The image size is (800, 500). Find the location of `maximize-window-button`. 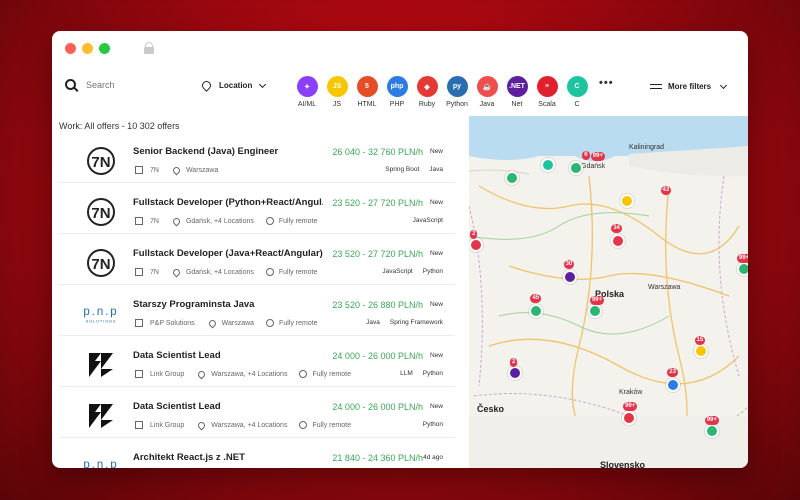

maximize-window-button is located at coordinates (104, 48).